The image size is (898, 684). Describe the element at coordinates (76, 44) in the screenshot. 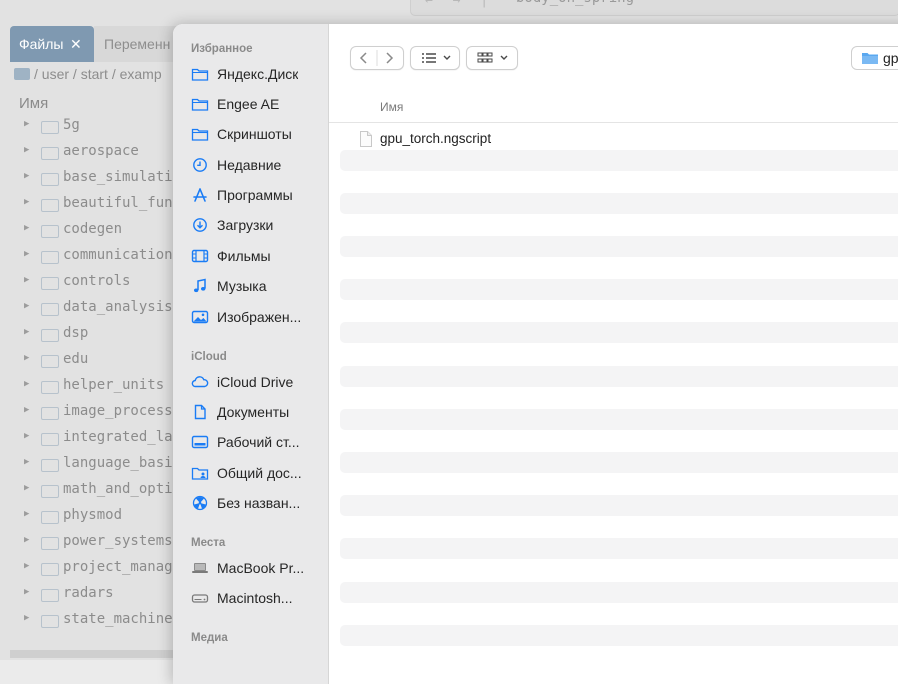

I see `tab-close-icon: ✕` at that location.